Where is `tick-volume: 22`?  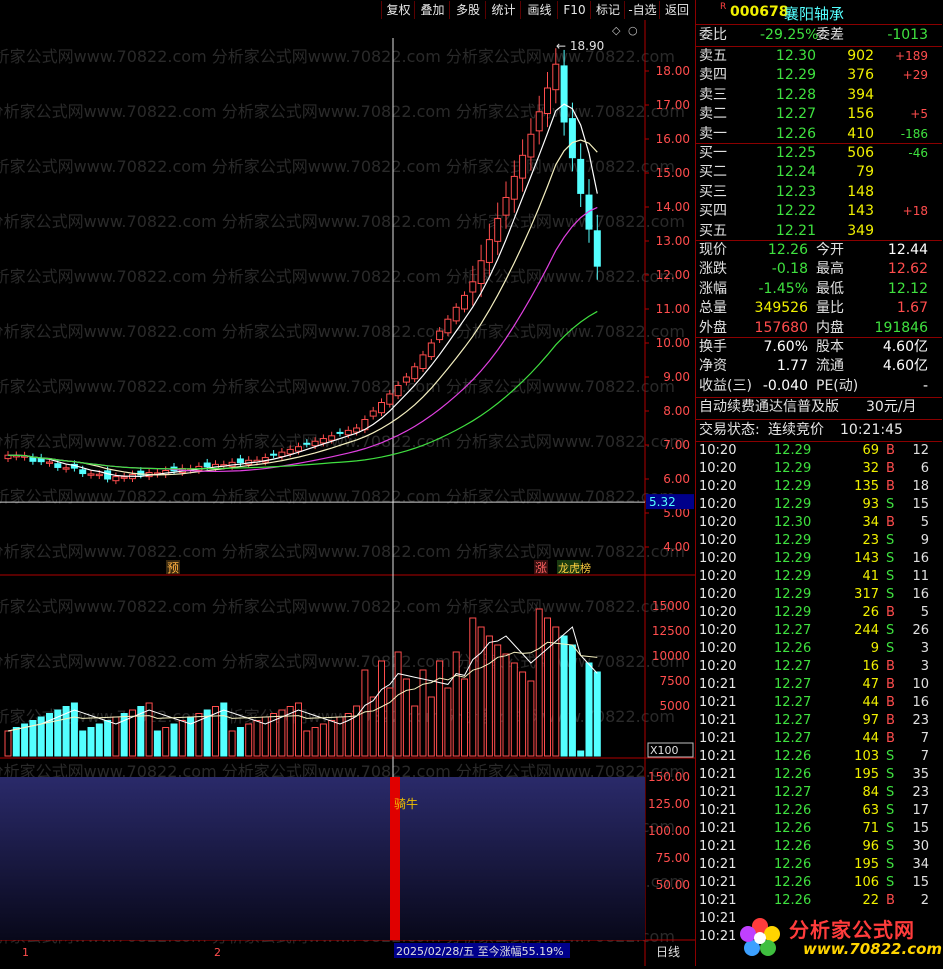
tick-volume: 22 is located at coordinates (870, 900).